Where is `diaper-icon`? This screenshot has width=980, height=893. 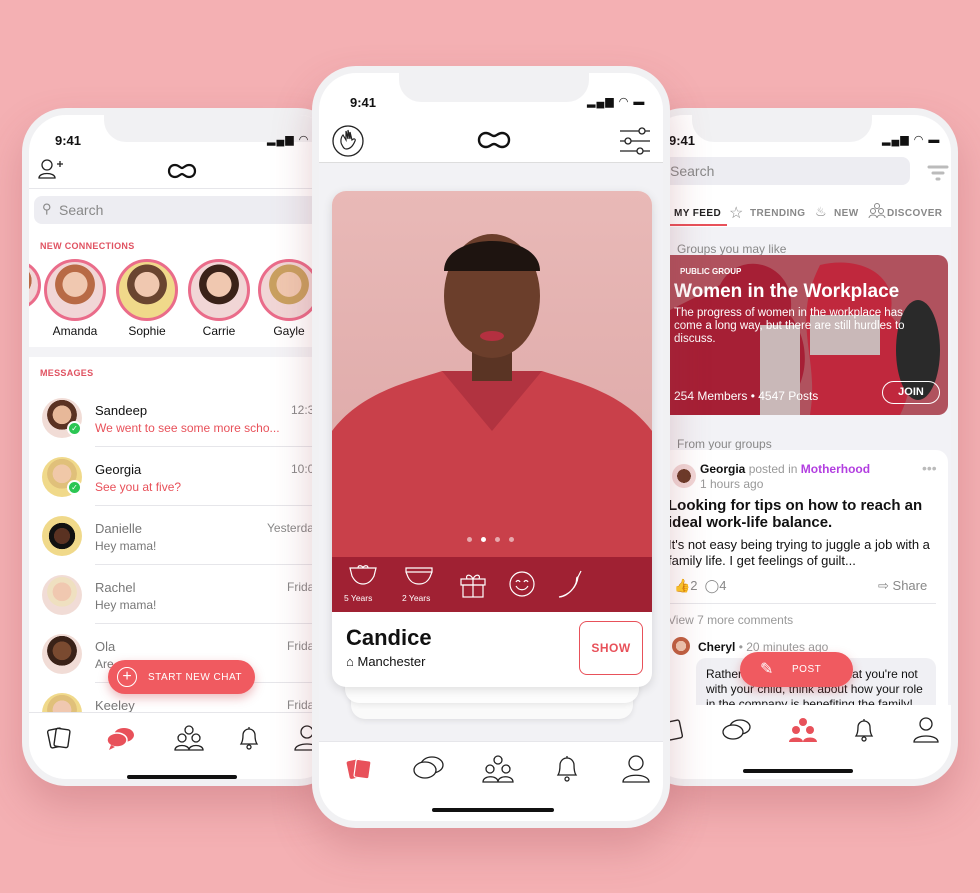
diaper-icon is located at coordinates (419, 576).